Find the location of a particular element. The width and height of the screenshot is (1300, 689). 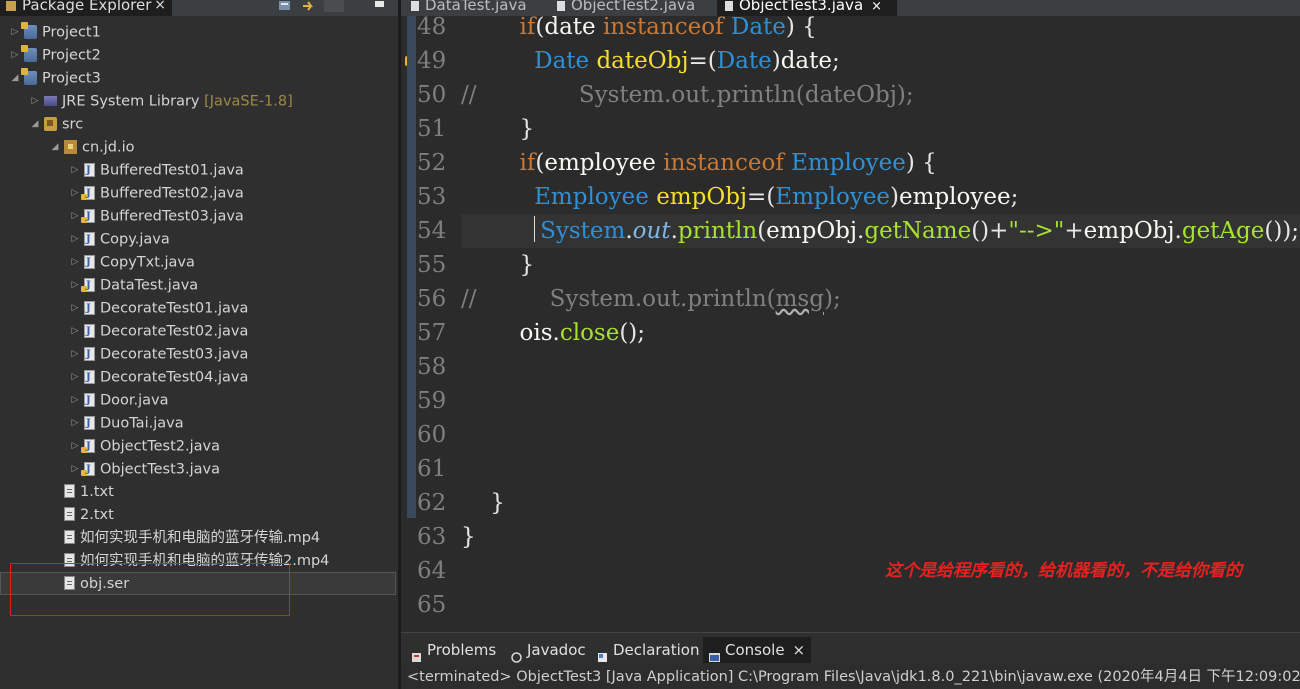

bottom-tab-label: Javadoc is located at coordinates (556, 650).